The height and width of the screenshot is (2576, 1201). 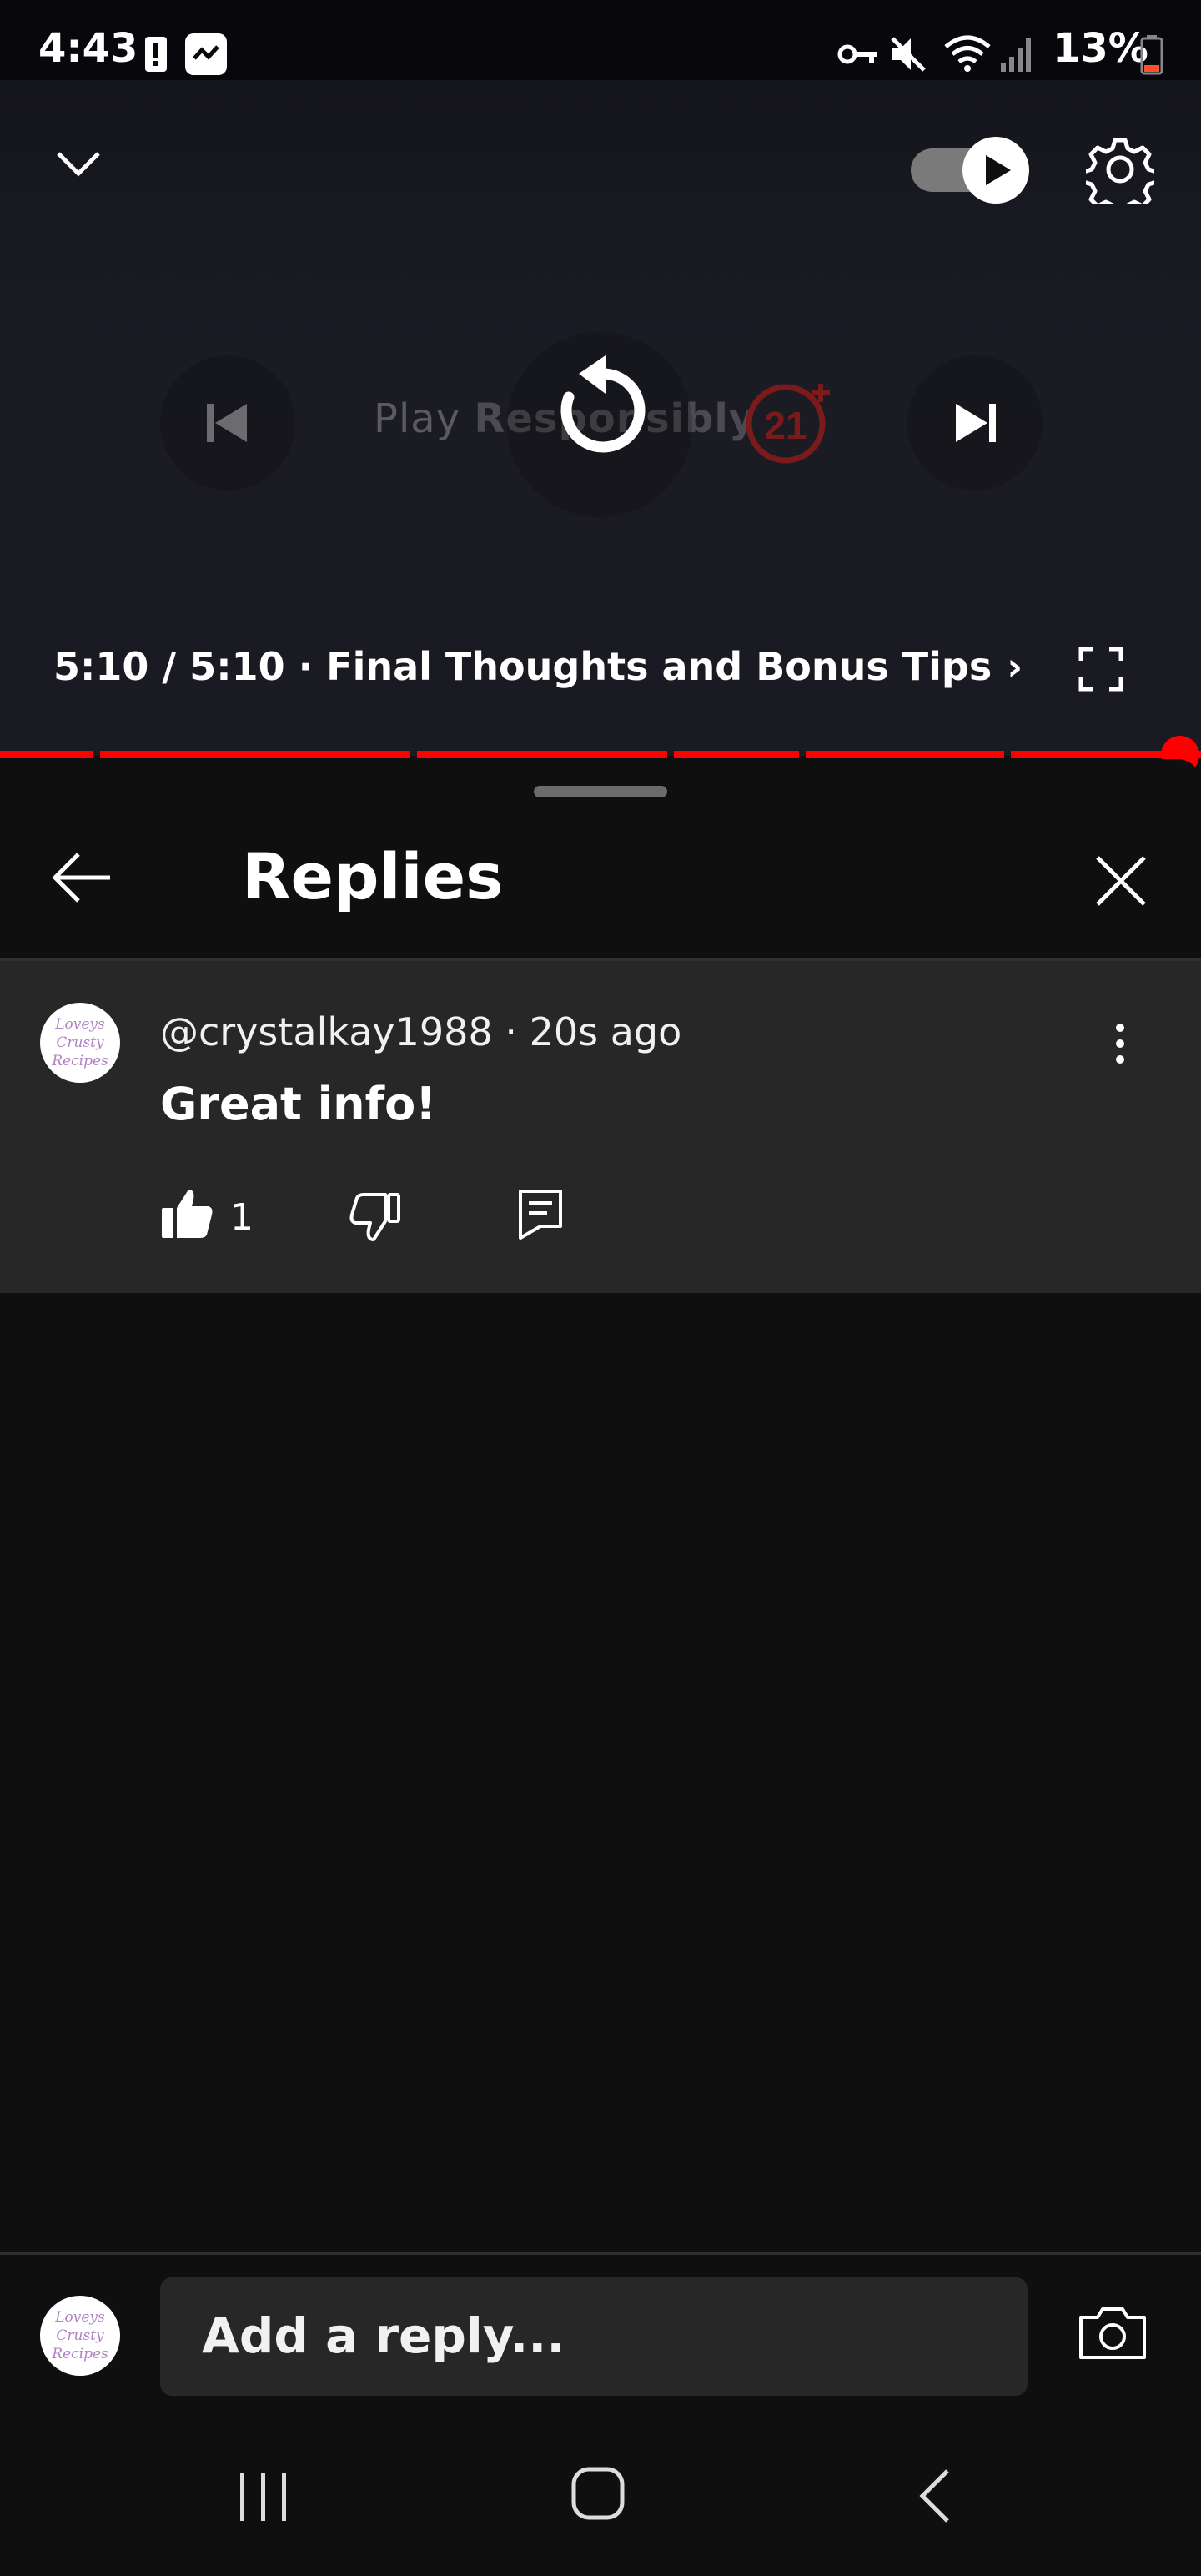 I want to click on comment-author-meta: @crystalkay1988 · 20s ago, so click(x=421, y=1031).